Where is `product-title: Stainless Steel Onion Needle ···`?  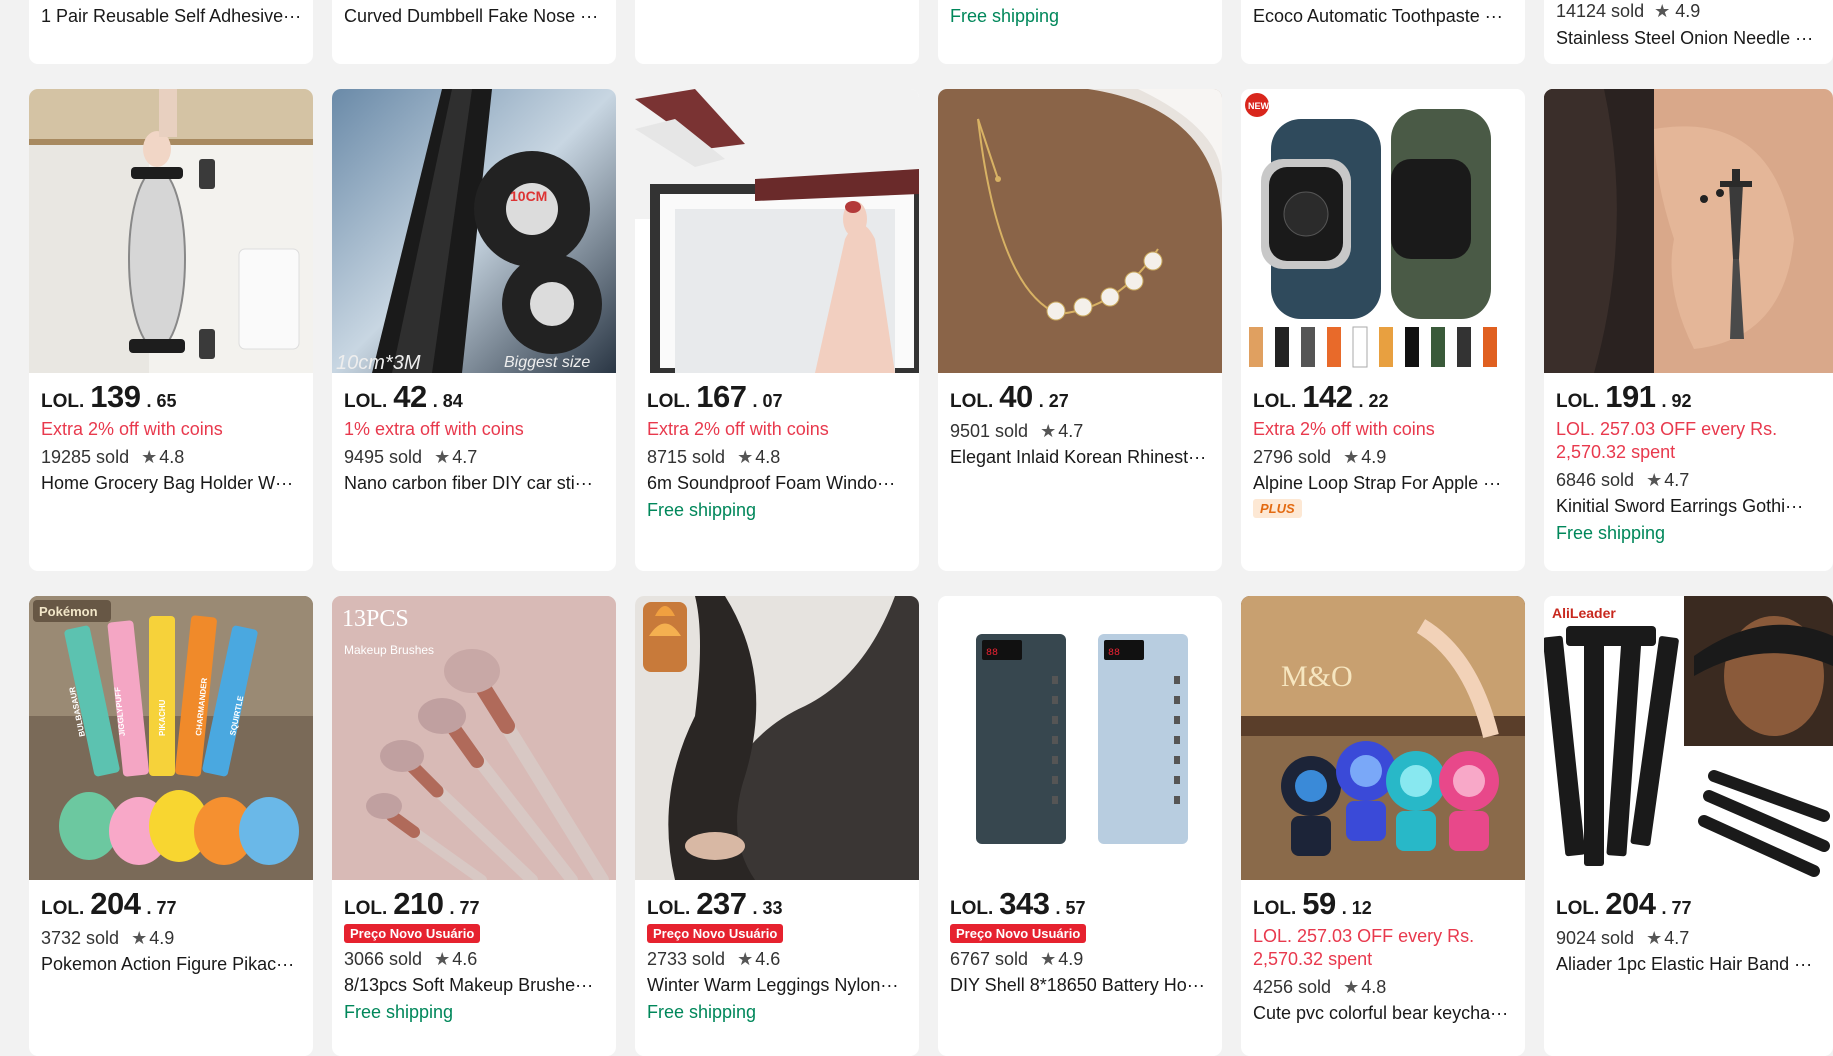
product-title: Stainless Steel Onion Needle ··· is located at coordinates (1687, 38).